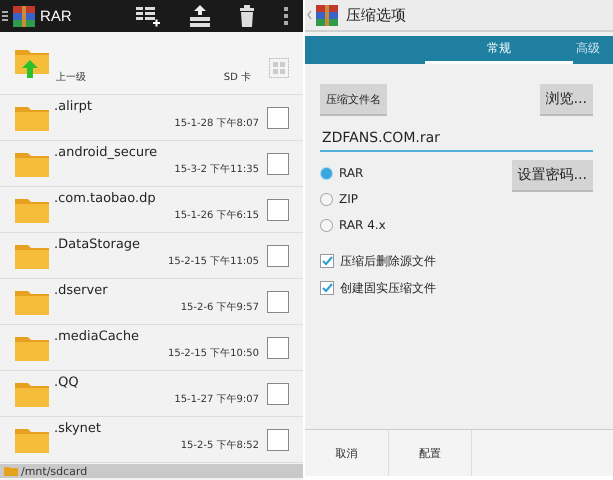 The height and width of the screenshot is (480, 613). I want to click on back-icon, so click(309, 15).